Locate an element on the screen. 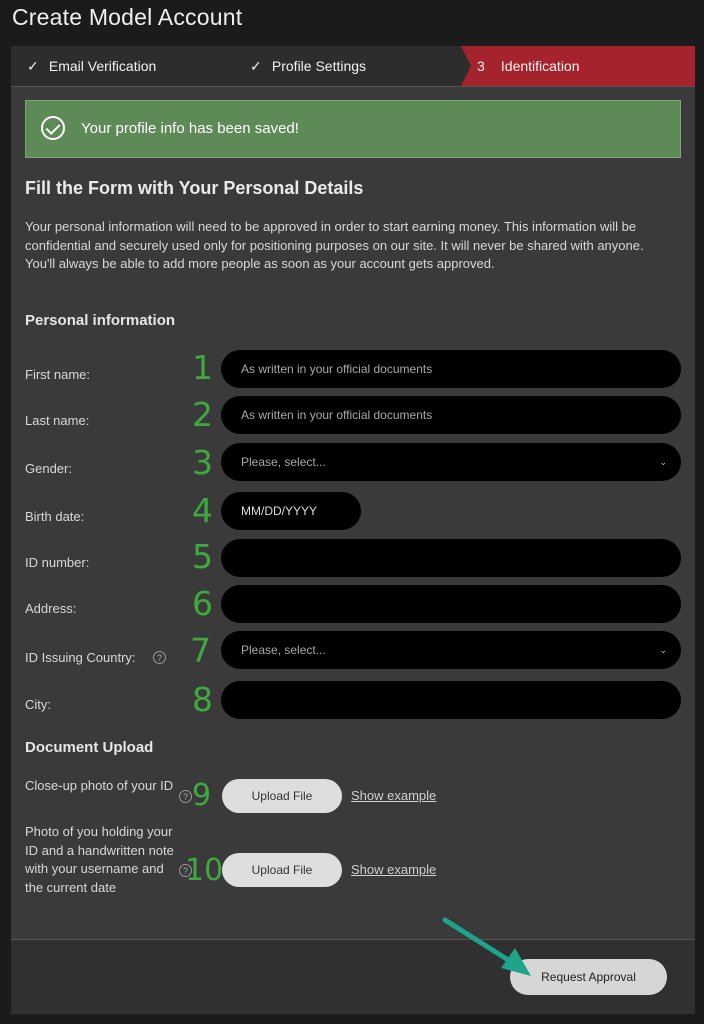 The image size is (704, 1024). step-profile-settings: ✓ Profile Settings is located at coordinates (308, 66).